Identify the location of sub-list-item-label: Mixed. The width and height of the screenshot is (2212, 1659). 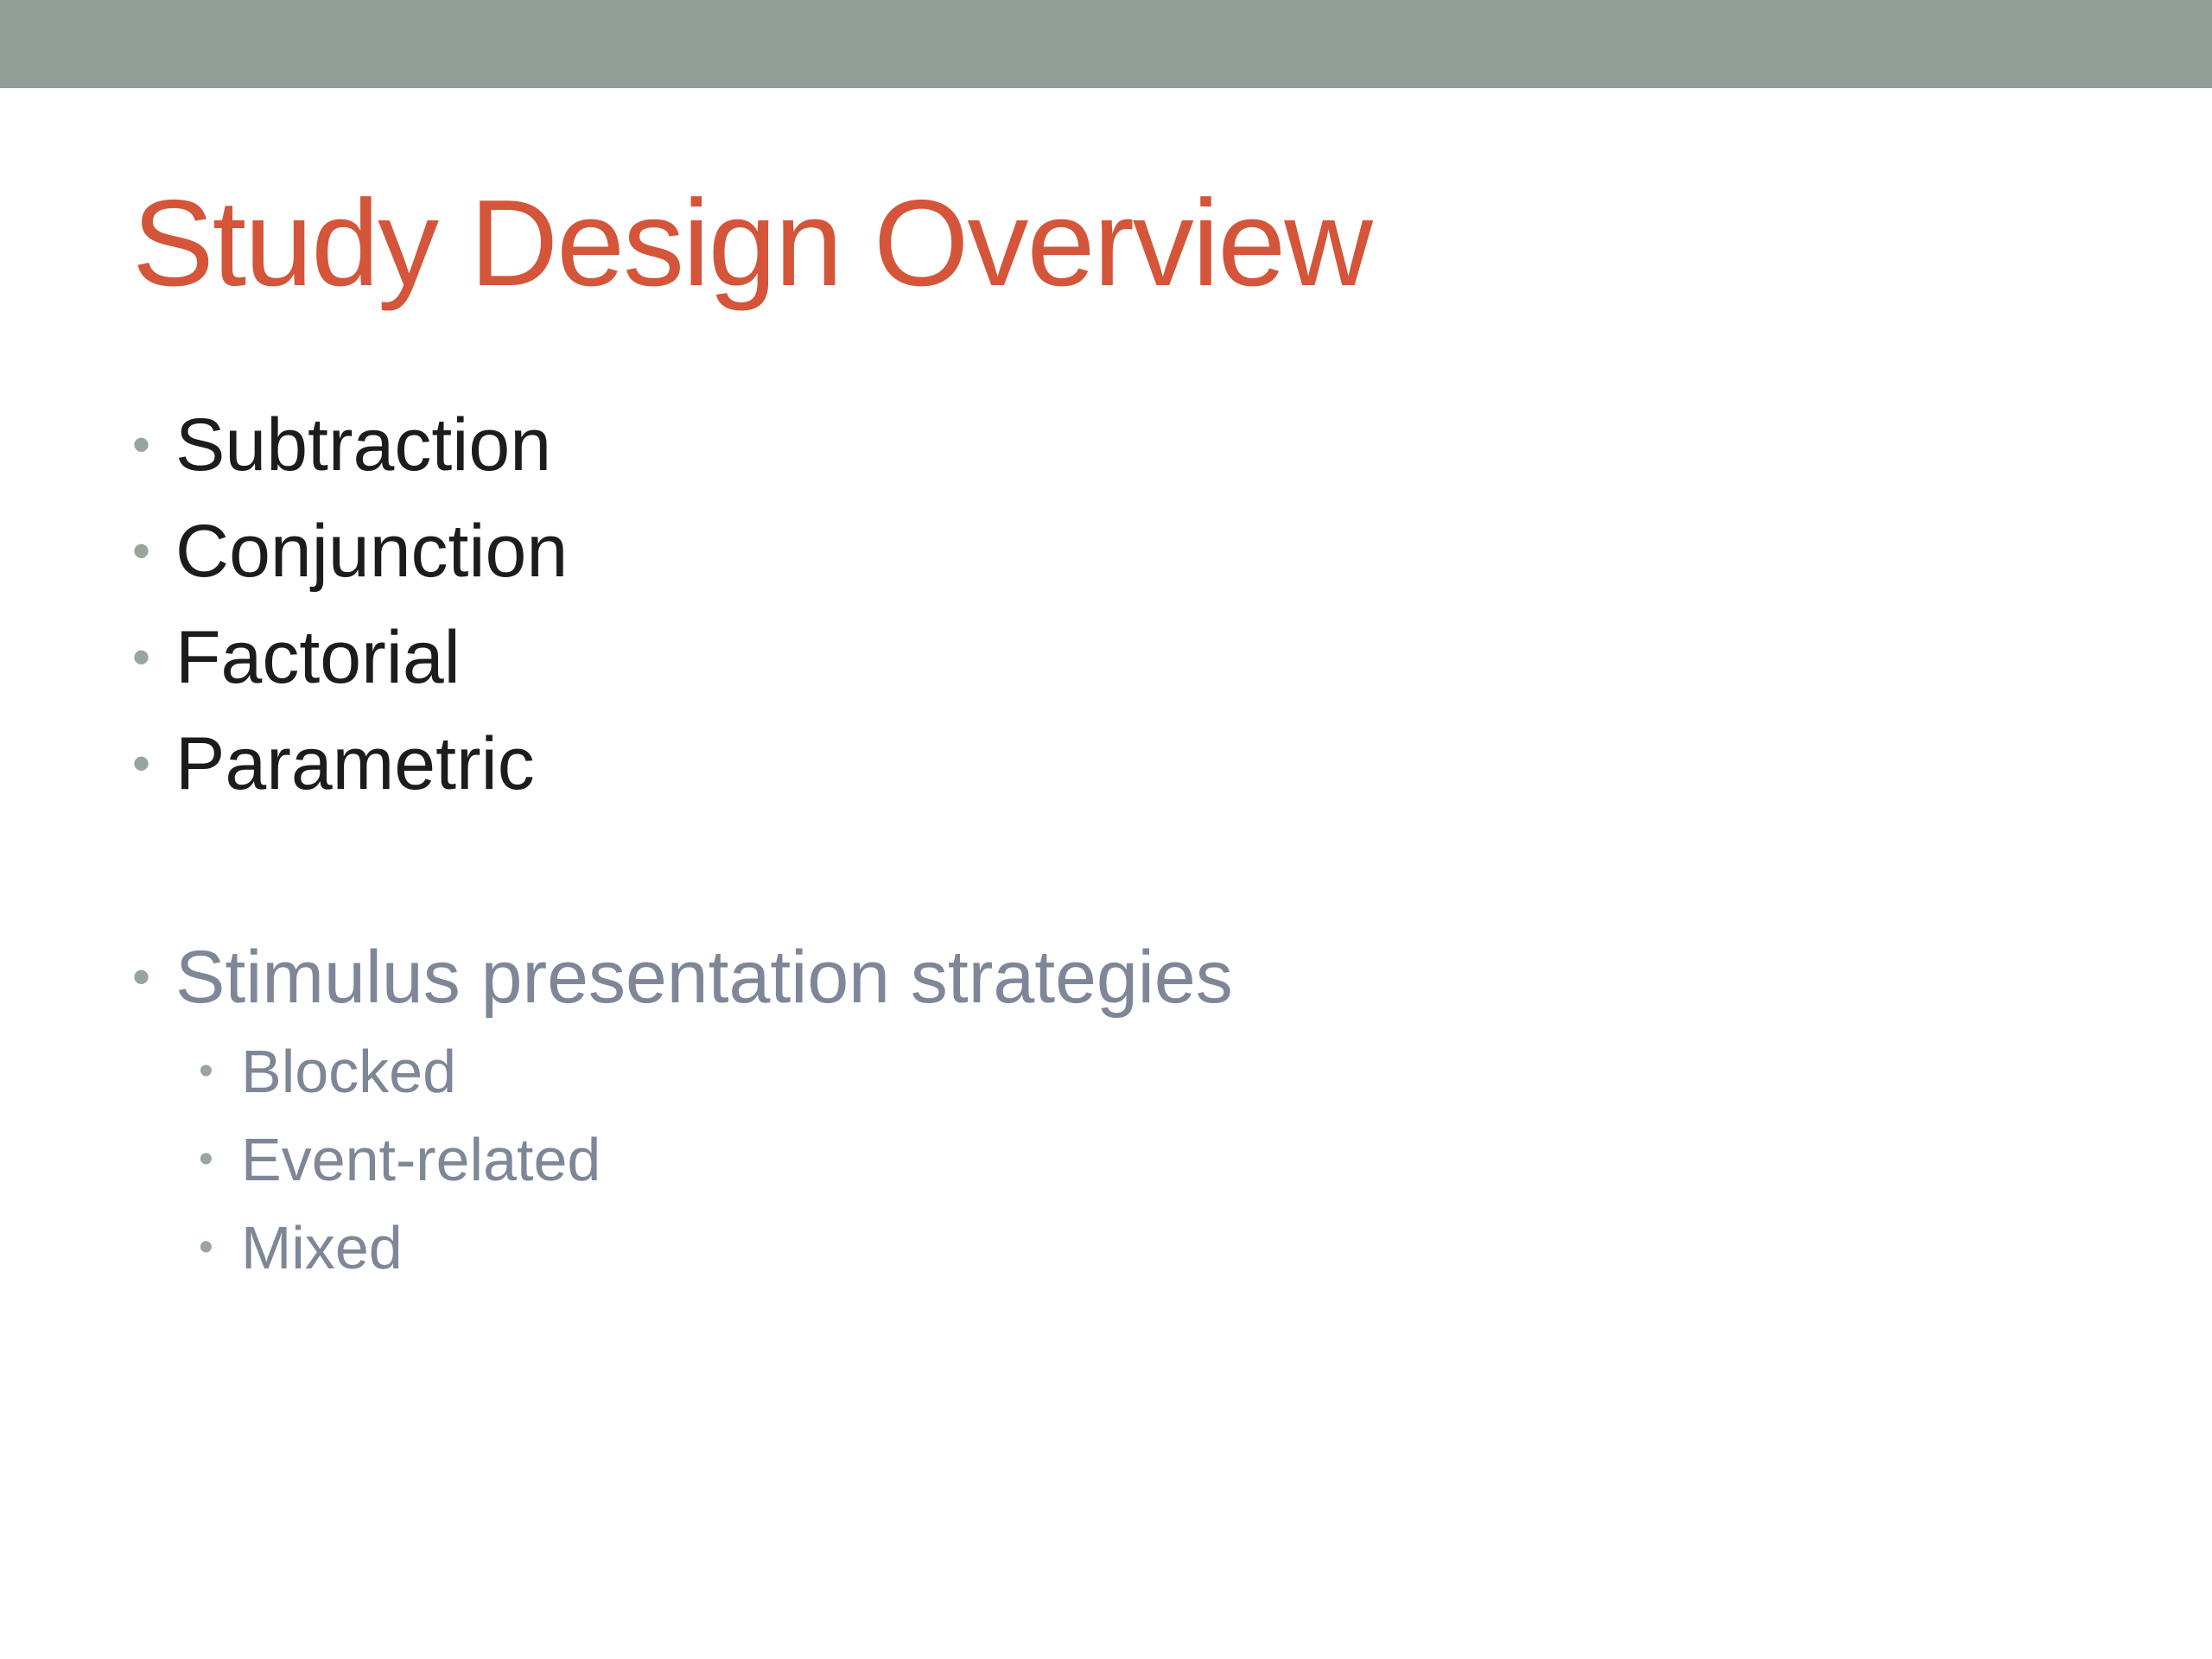
(322, 1247).